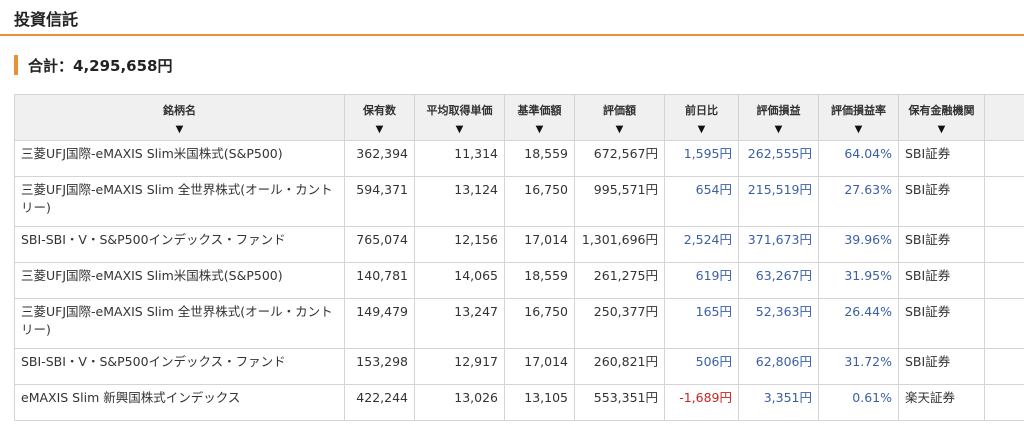 The width and height of the screenshot is (1024, 433). What do you see at coordinates (778, 158) in the screenshot?
I see `profit-loss-cell: 262,555円` at bounding box center [778, 158].